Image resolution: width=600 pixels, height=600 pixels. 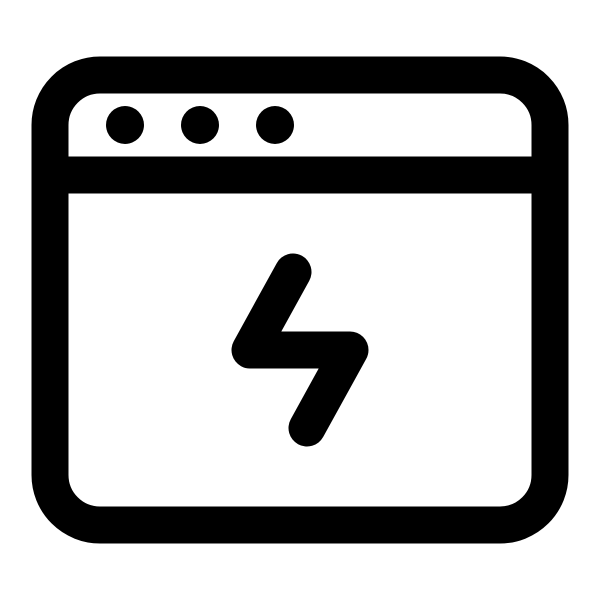 I want to click on lightning-bolt-icon, so click(x=300, y=350).